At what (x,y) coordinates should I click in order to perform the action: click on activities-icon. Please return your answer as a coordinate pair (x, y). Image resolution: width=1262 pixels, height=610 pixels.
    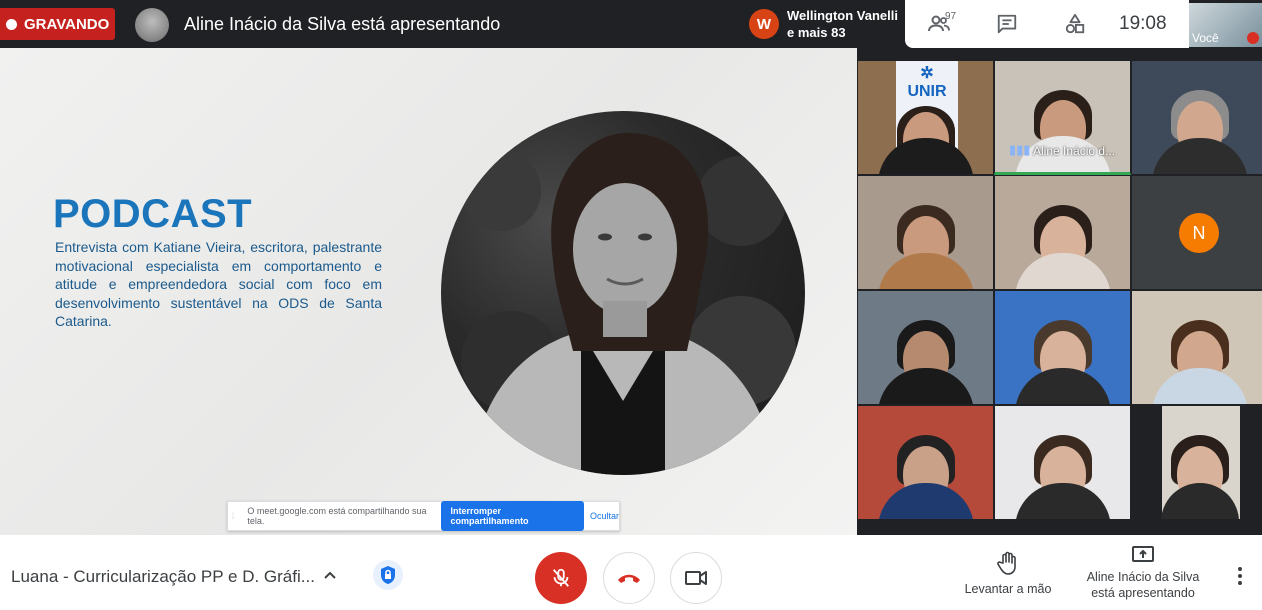
    Looking at the image, I should click on (1075, 23).